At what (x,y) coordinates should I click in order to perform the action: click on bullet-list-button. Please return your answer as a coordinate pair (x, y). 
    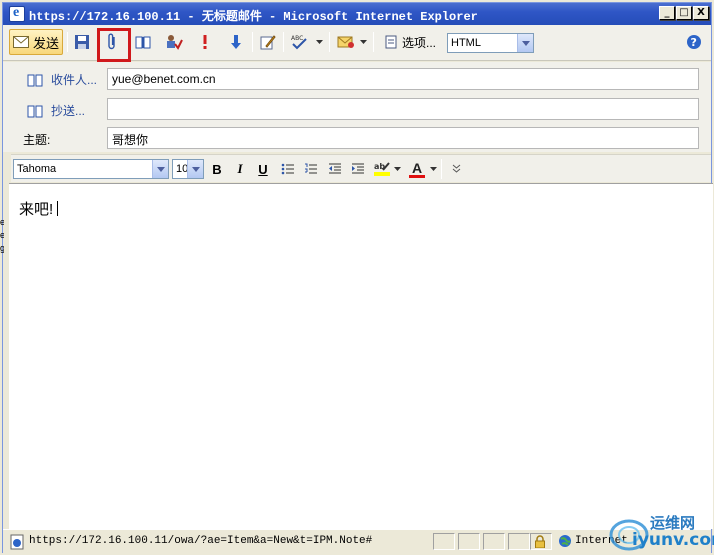
    Looking at the image, I should click on (288, 169).